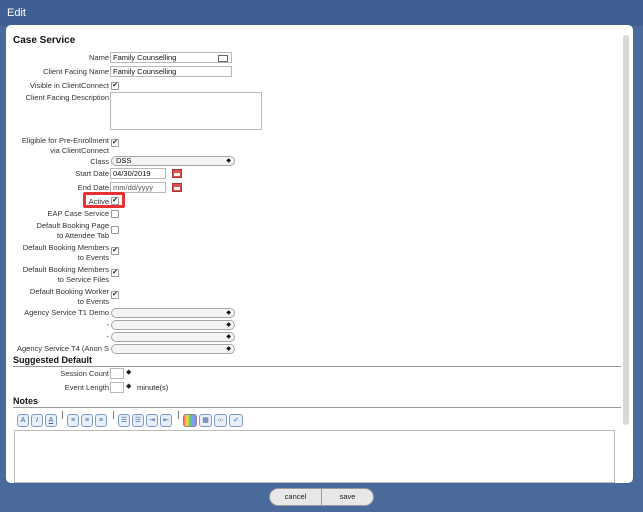 The height and width of the screenshot is (512, 643). What do you see at coordinates (205, 420) in the screenshot?
I see `table-icon: ▦` at bounding box center [205, 420].